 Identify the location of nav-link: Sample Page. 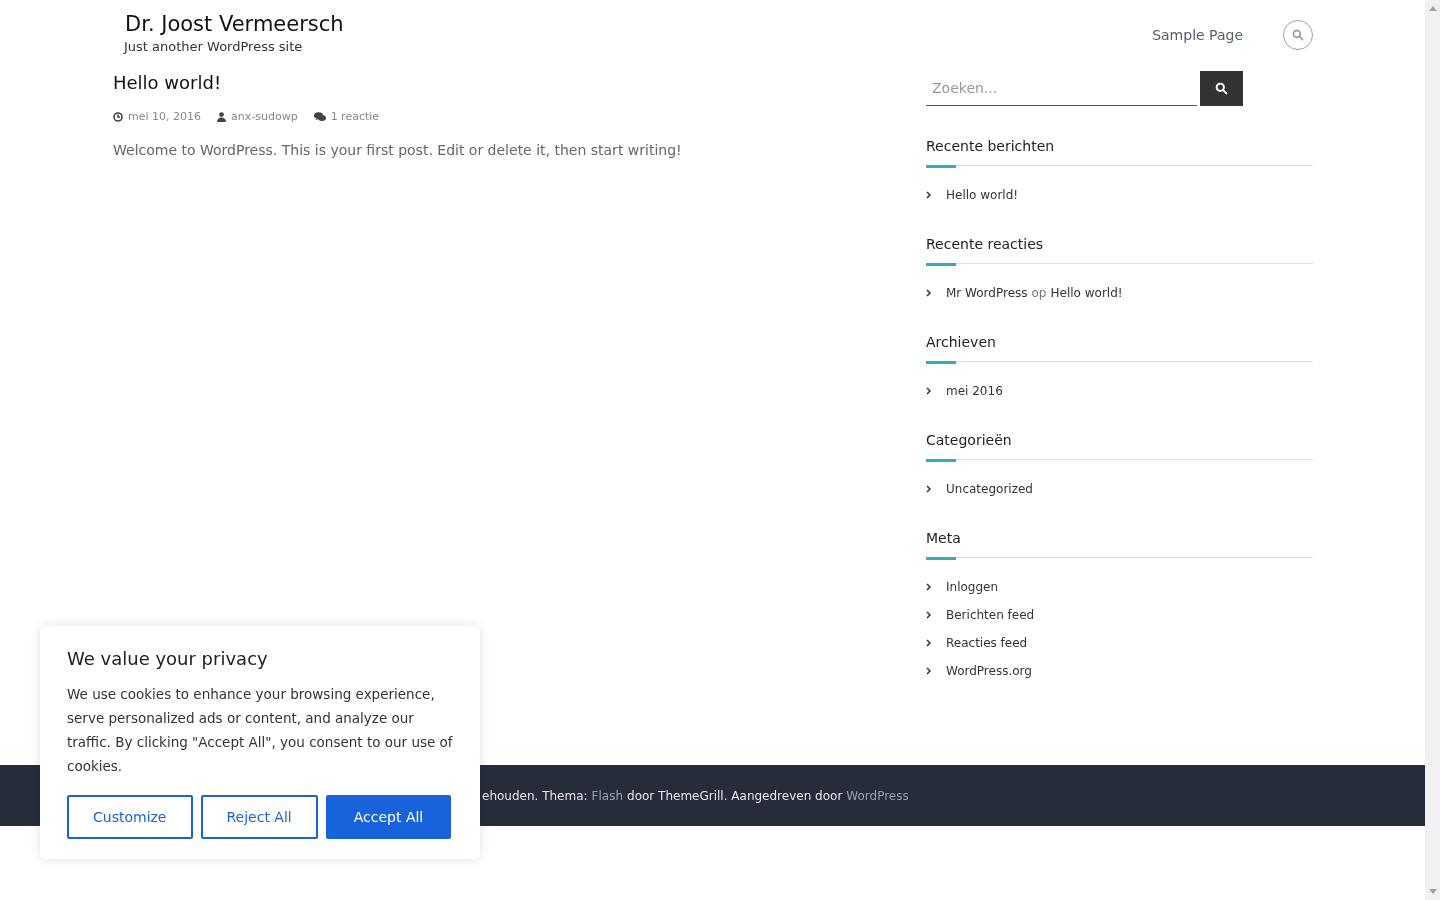
(1197, 35).